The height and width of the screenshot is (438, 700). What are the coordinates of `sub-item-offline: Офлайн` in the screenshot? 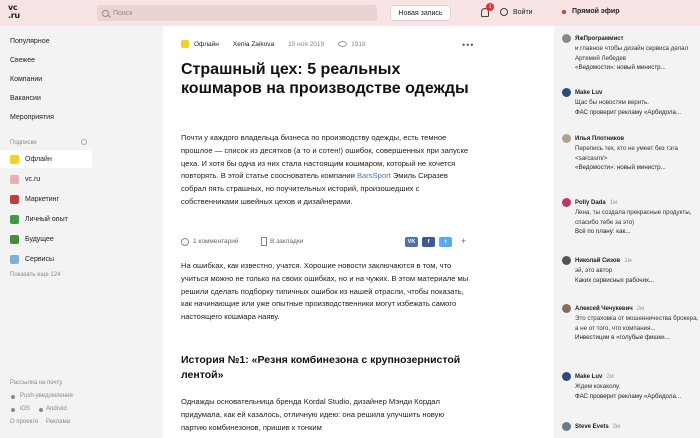 It's located at (46, 159).